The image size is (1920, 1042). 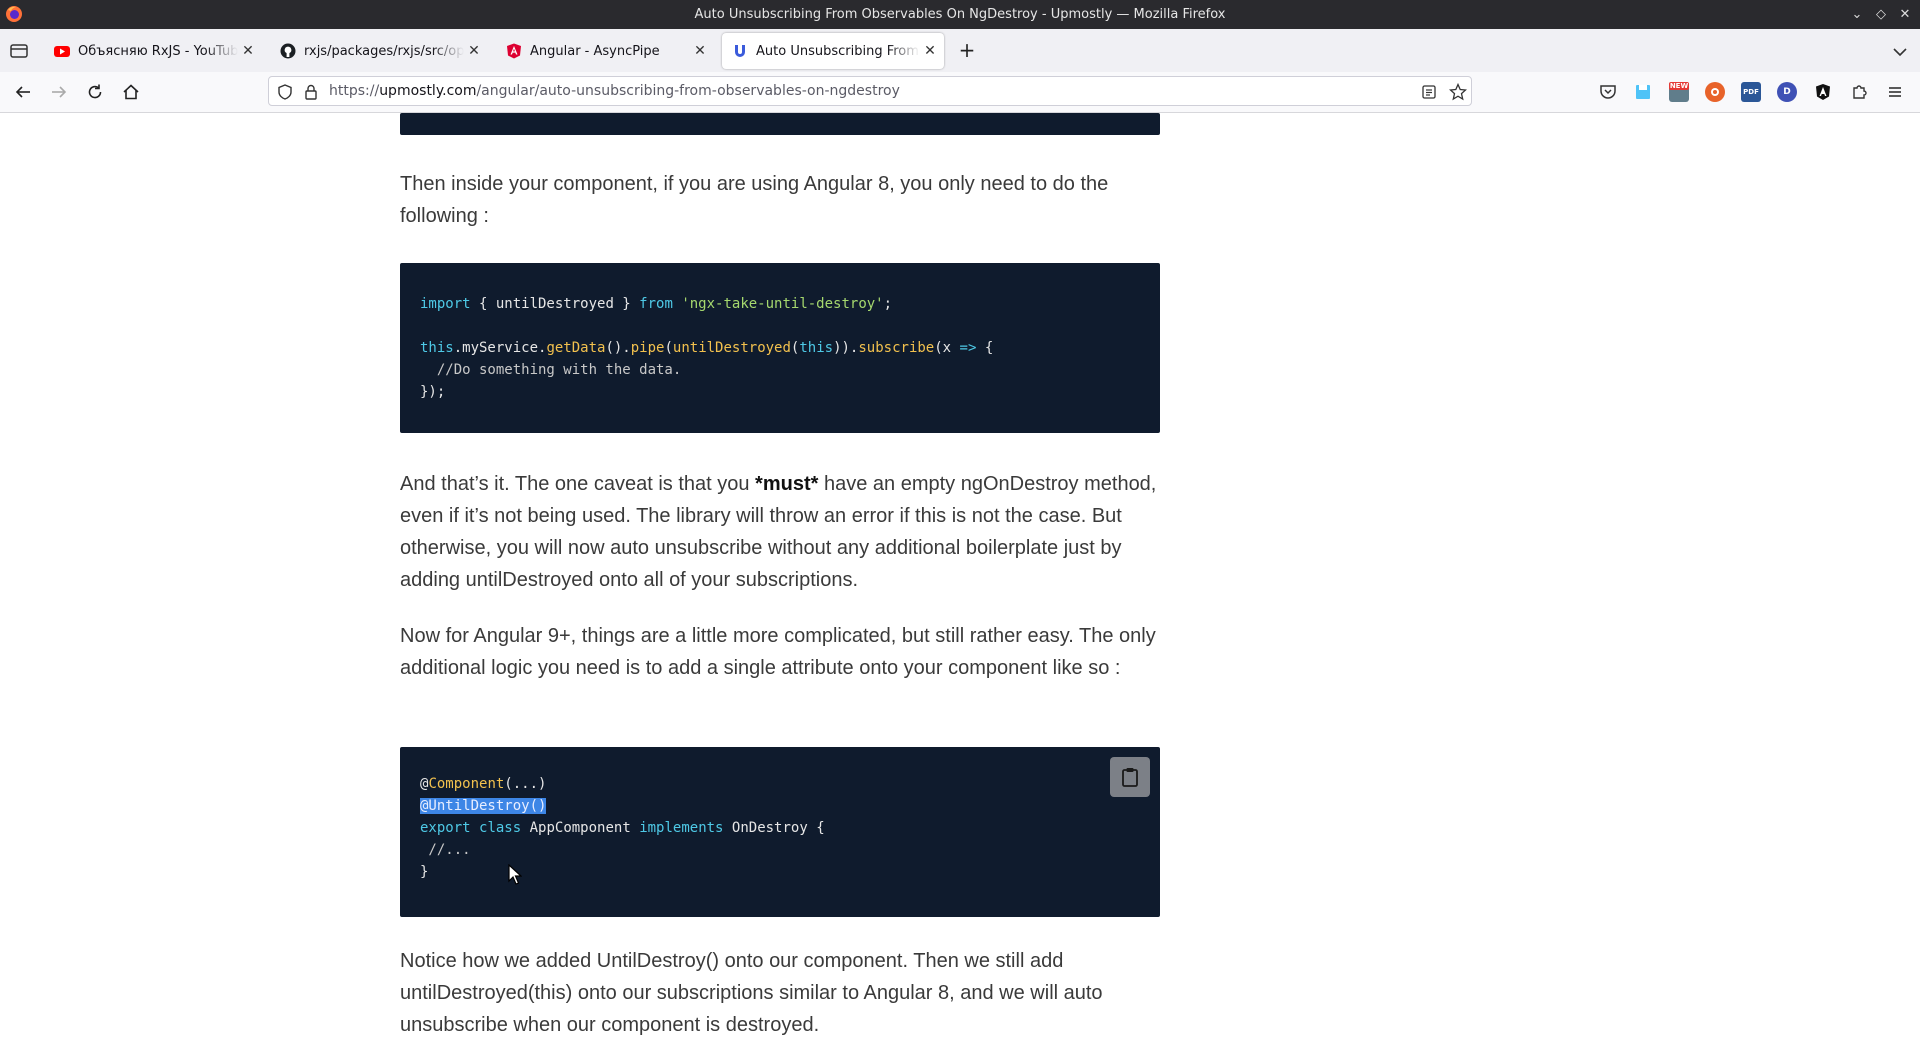 I want to click on close-window-icon: ✕, so click(x=1905, y=14).